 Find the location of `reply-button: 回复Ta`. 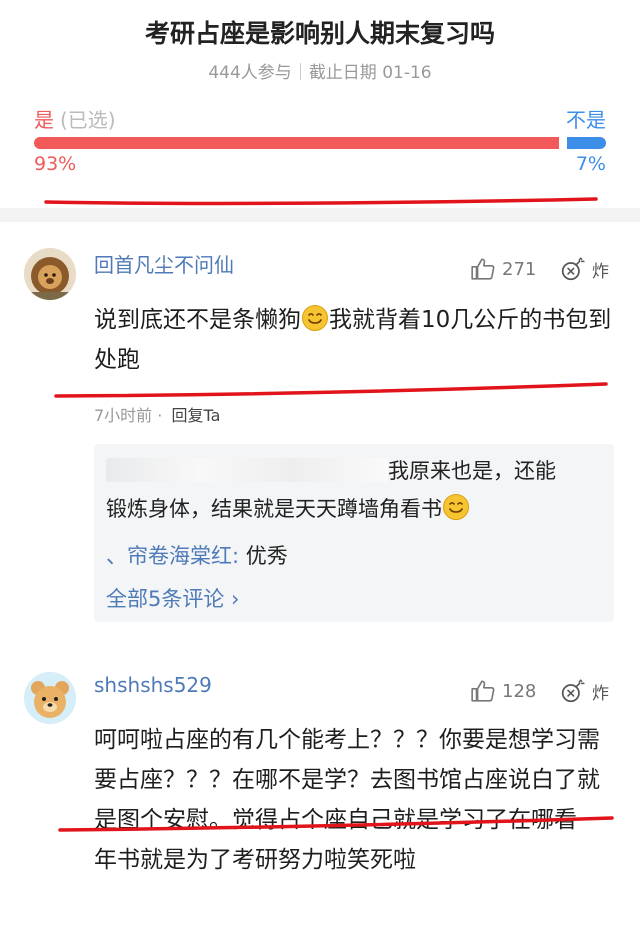

reply-button: 回复Ta is located at coordinates (195, 415).